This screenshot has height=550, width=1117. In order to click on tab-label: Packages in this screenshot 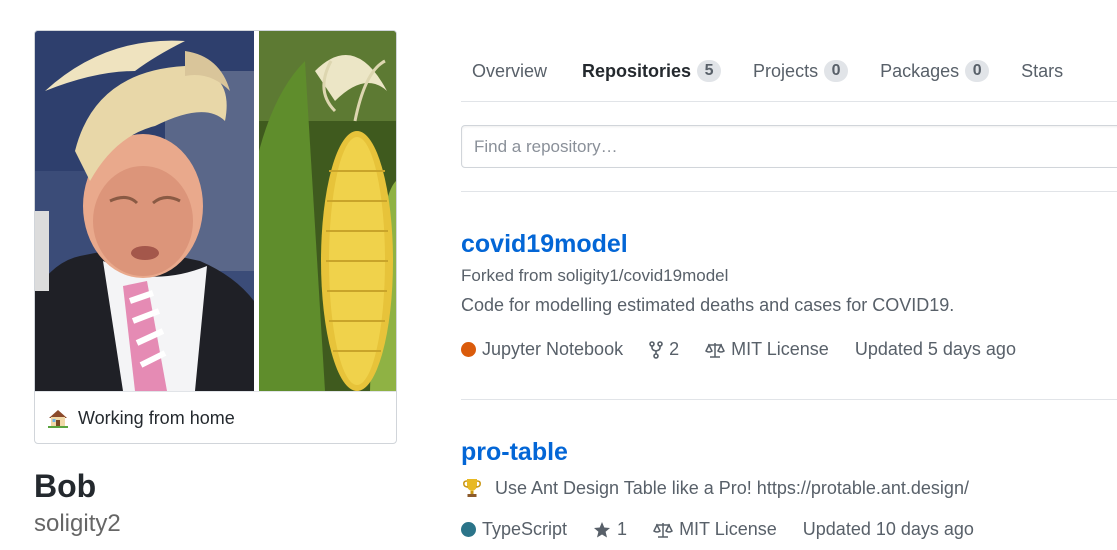, I will do `click(920, 70)`.